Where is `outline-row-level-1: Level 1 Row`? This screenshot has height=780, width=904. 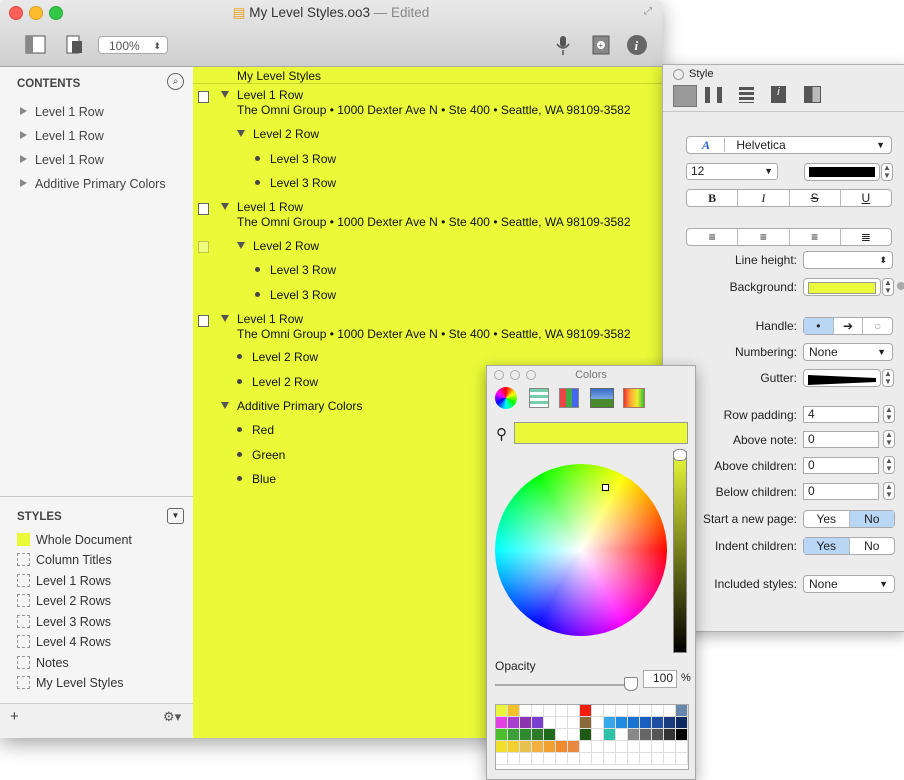
outline-row-level-1: Level 1 Row is located at coordinates (262, 95).